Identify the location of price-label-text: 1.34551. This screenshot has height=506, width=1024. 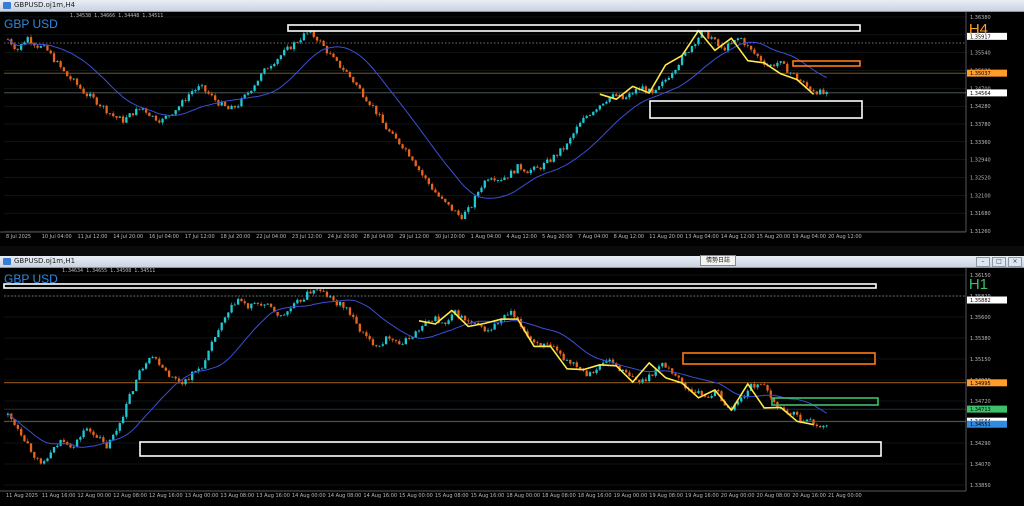
(980, 425).